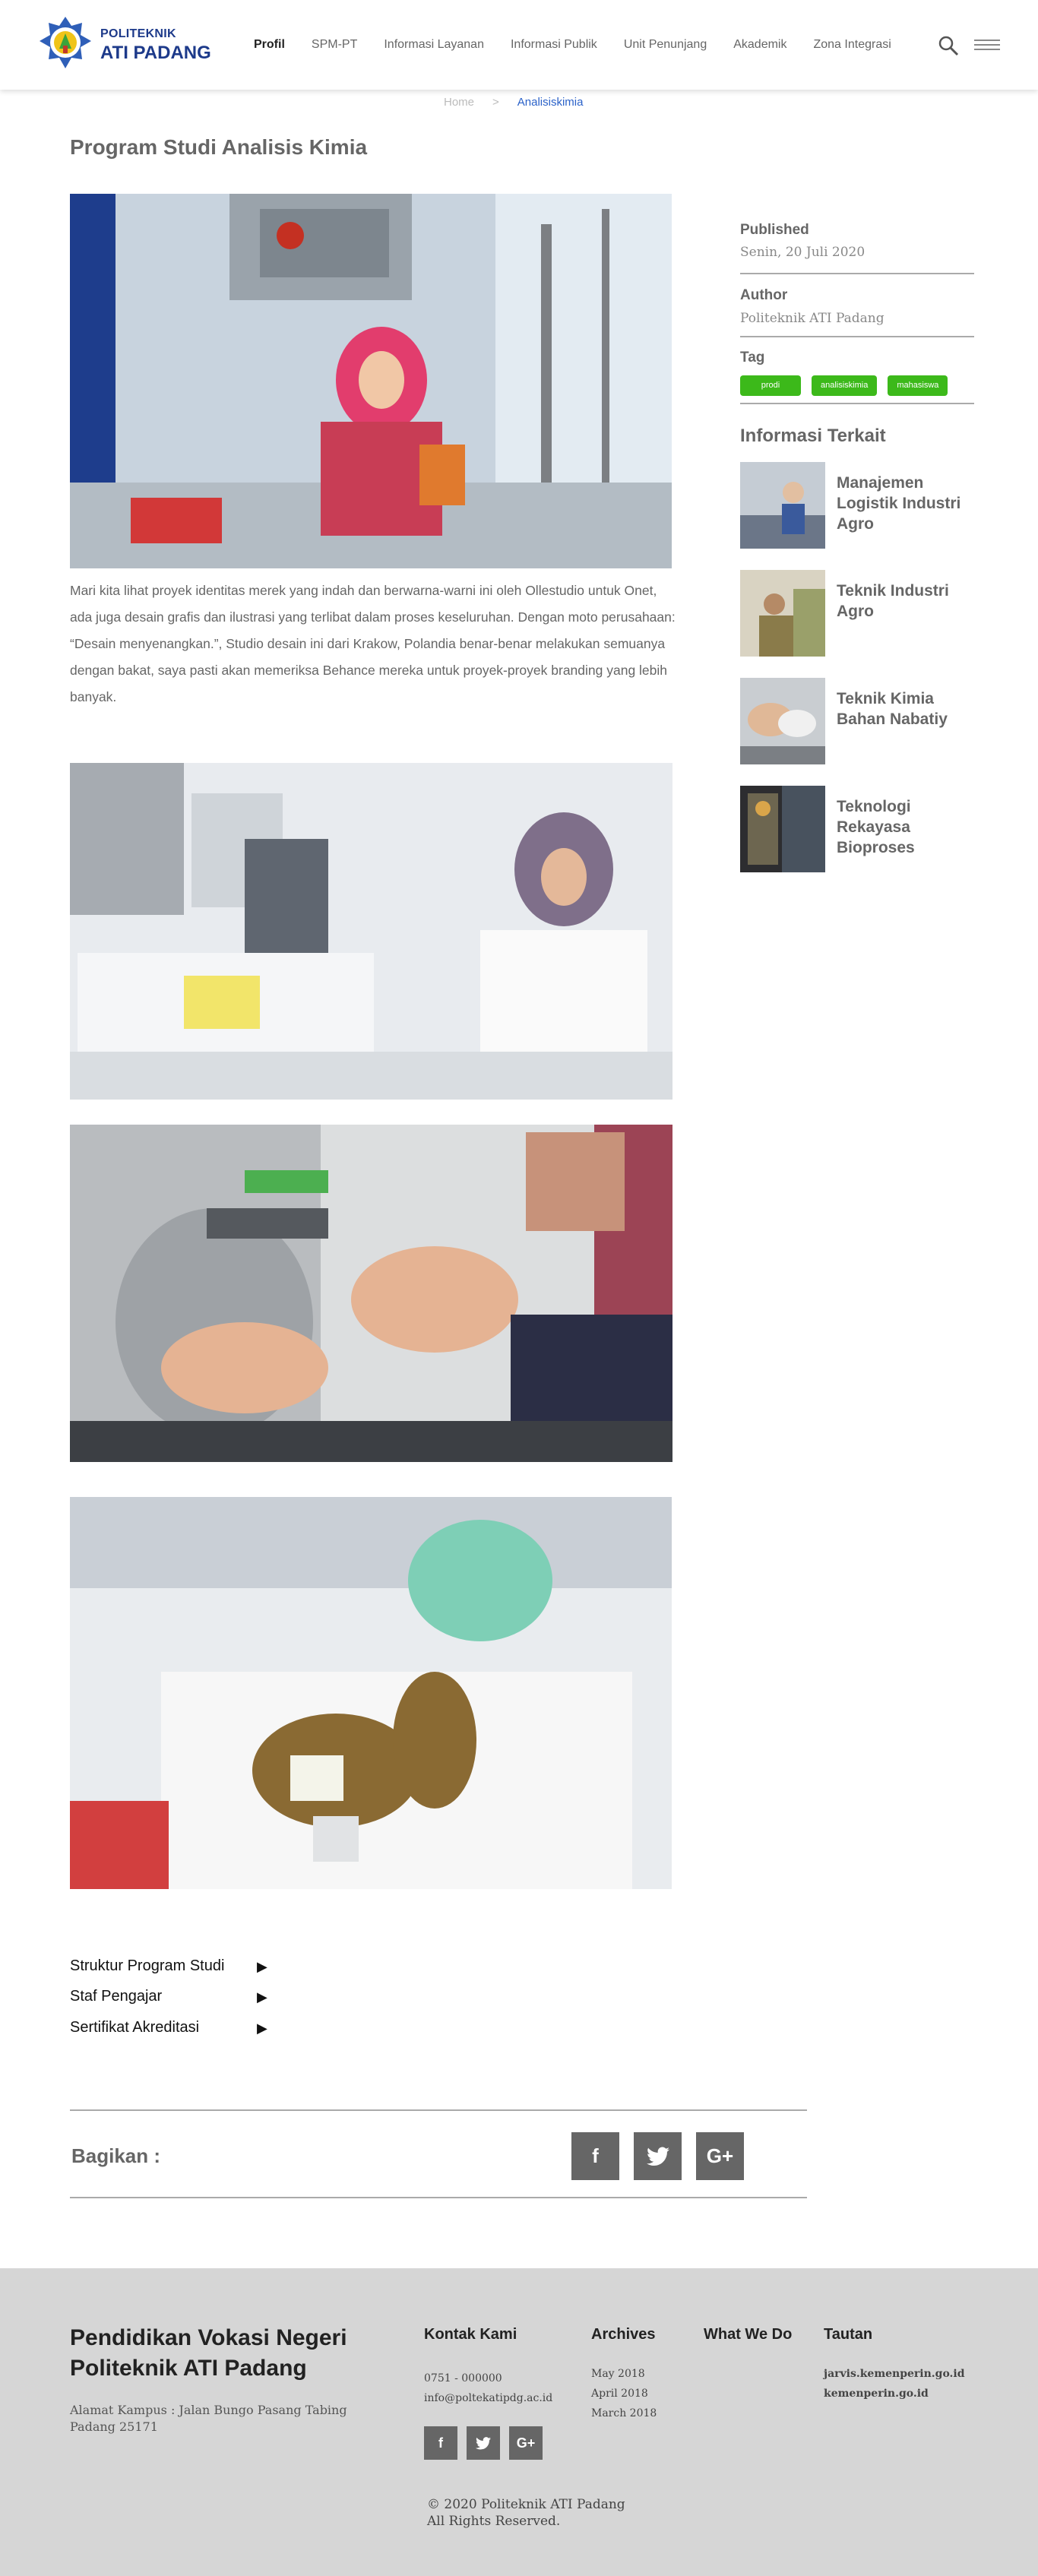 The height and width of the screenshot is (2576, 1038). Describe the element at coordinates (918, 385) in the screenshot. I see `tag-mahasiswa: mahasiswa` at that location.